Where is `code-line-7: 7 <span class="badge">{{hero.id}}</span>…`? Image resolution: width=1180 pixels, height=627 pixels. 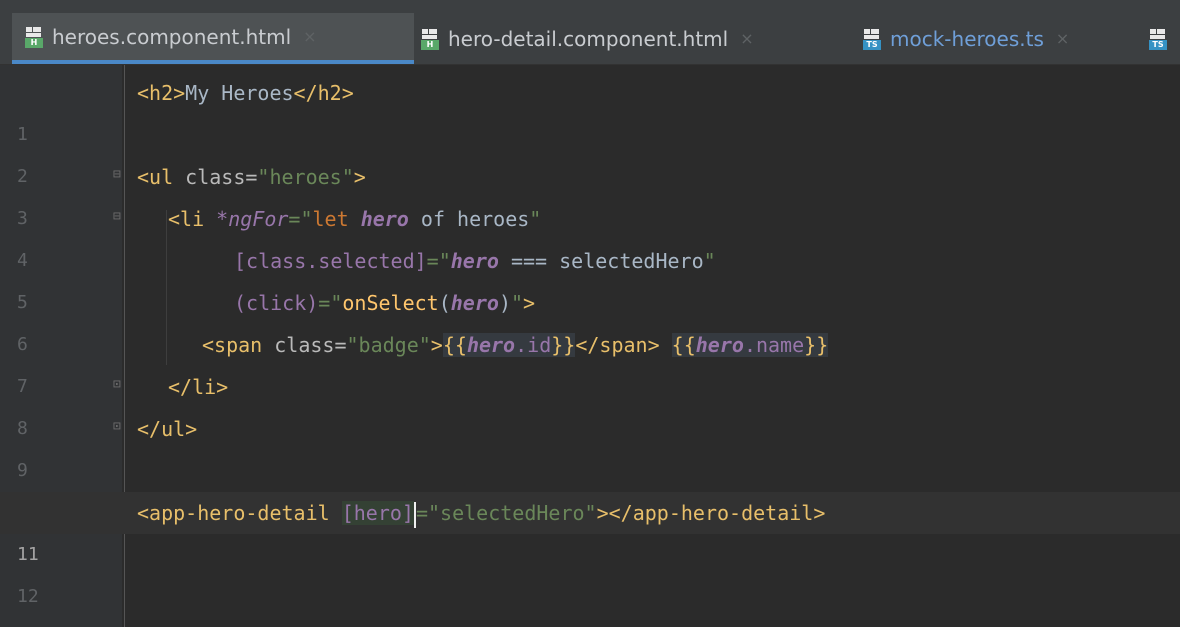
code-line-7: 7 <span class="badge">{{hero.id}}</span>… is located at coordinates (590, 360).